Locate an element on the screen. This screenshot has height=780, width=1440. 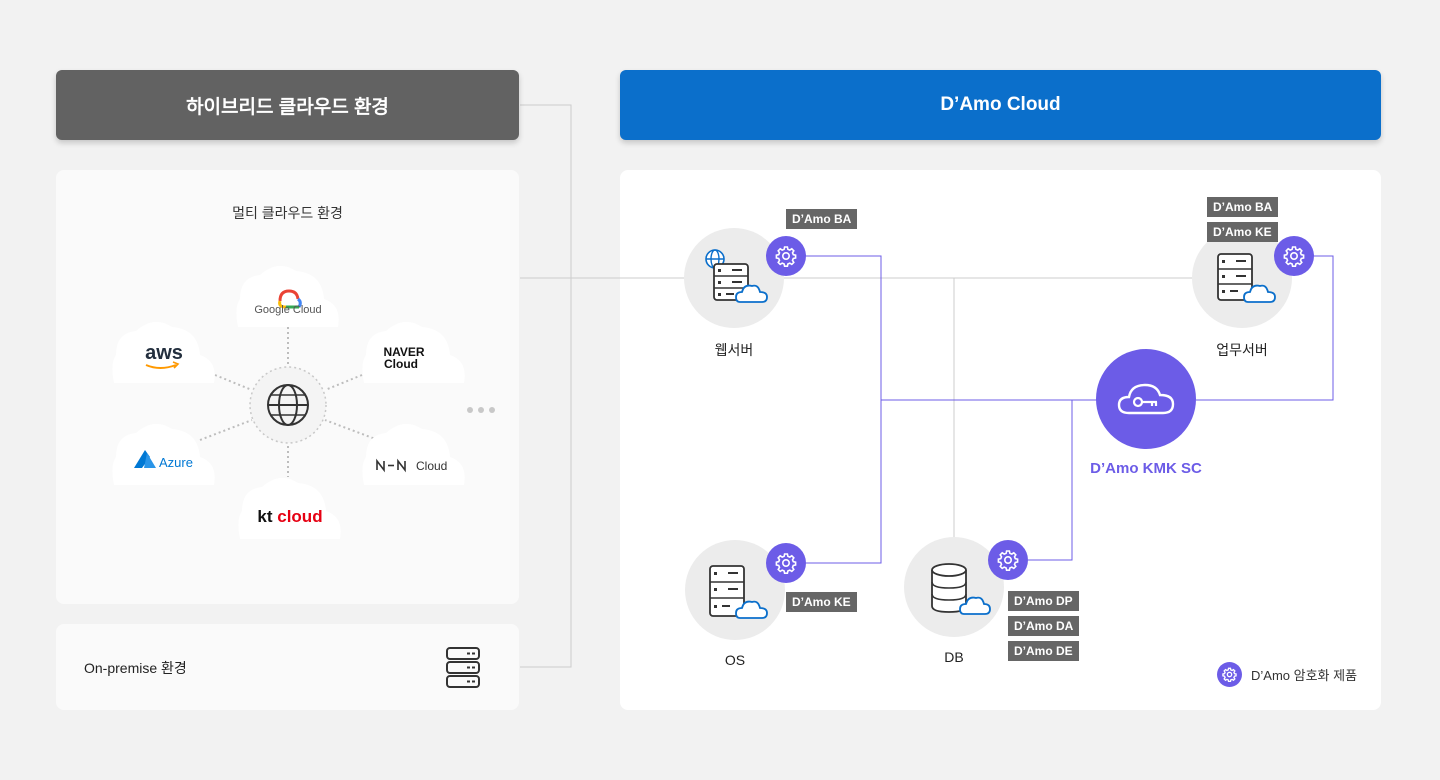
cloud-key-icon is located at coordinates (1146, 399).